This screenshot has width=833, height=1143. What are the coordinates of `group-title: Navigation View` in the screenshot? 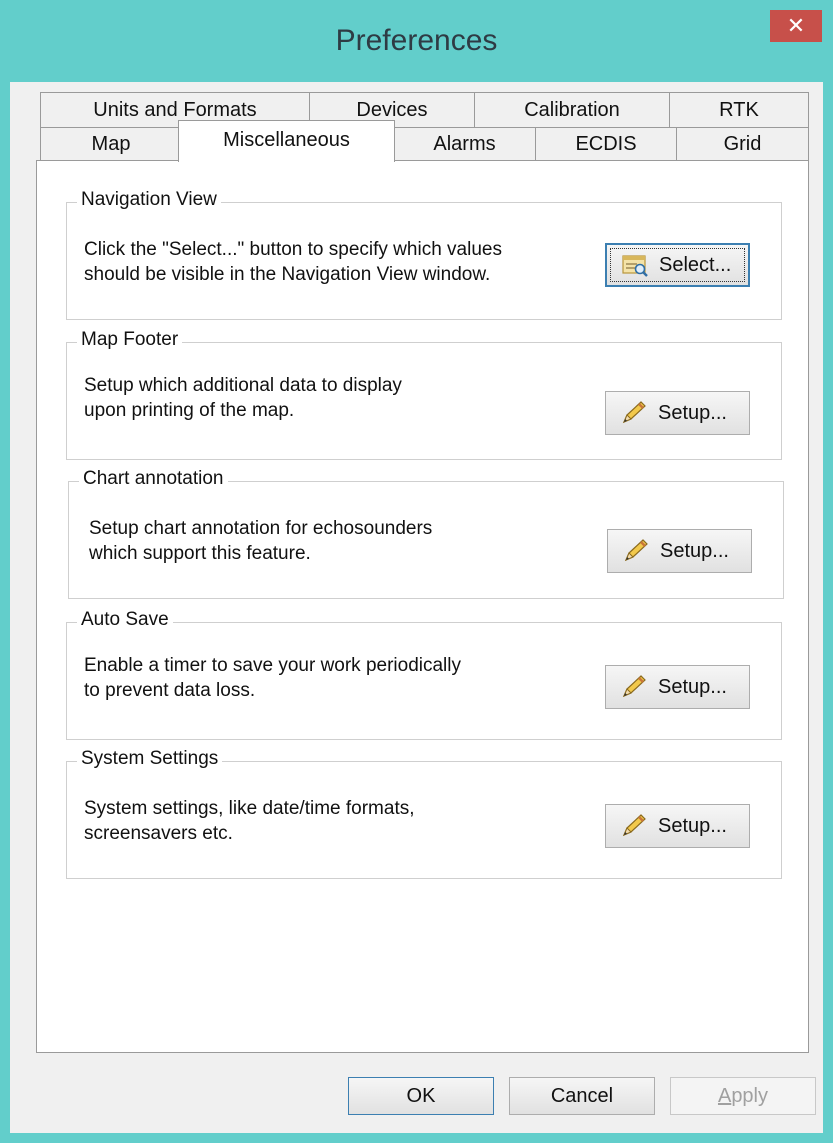 It's located at (149, 200).